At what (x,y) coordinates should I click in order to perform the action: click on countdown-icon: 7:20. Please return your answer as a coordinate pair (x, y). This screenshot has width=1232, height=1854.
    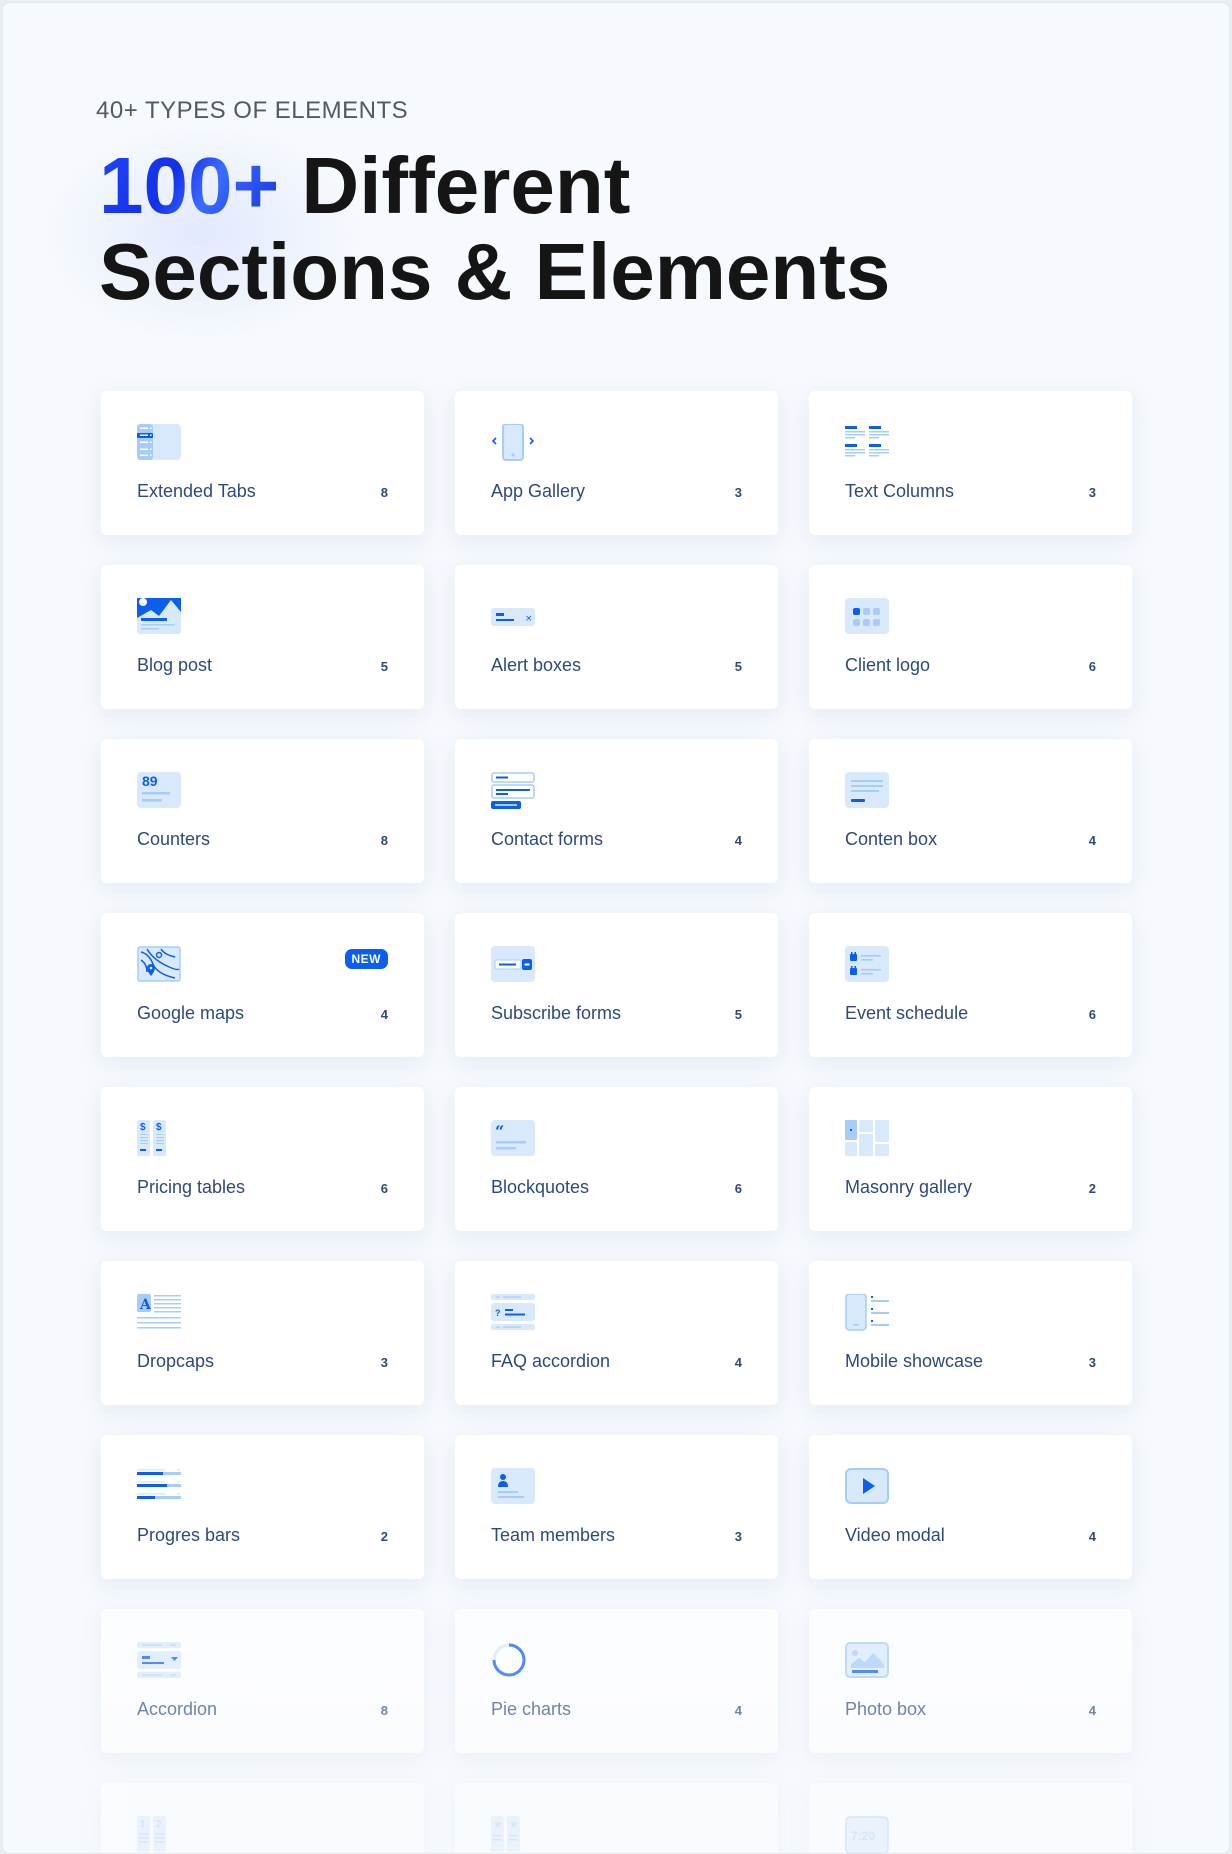
    Looking at the image, I should click on (867, 1834).